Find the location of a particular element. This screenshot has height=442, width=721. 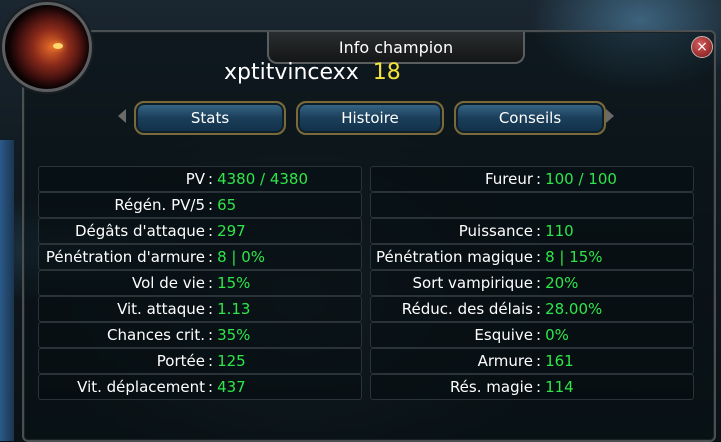

tab-stats-label: Stats is located at coordinates (210, 118).